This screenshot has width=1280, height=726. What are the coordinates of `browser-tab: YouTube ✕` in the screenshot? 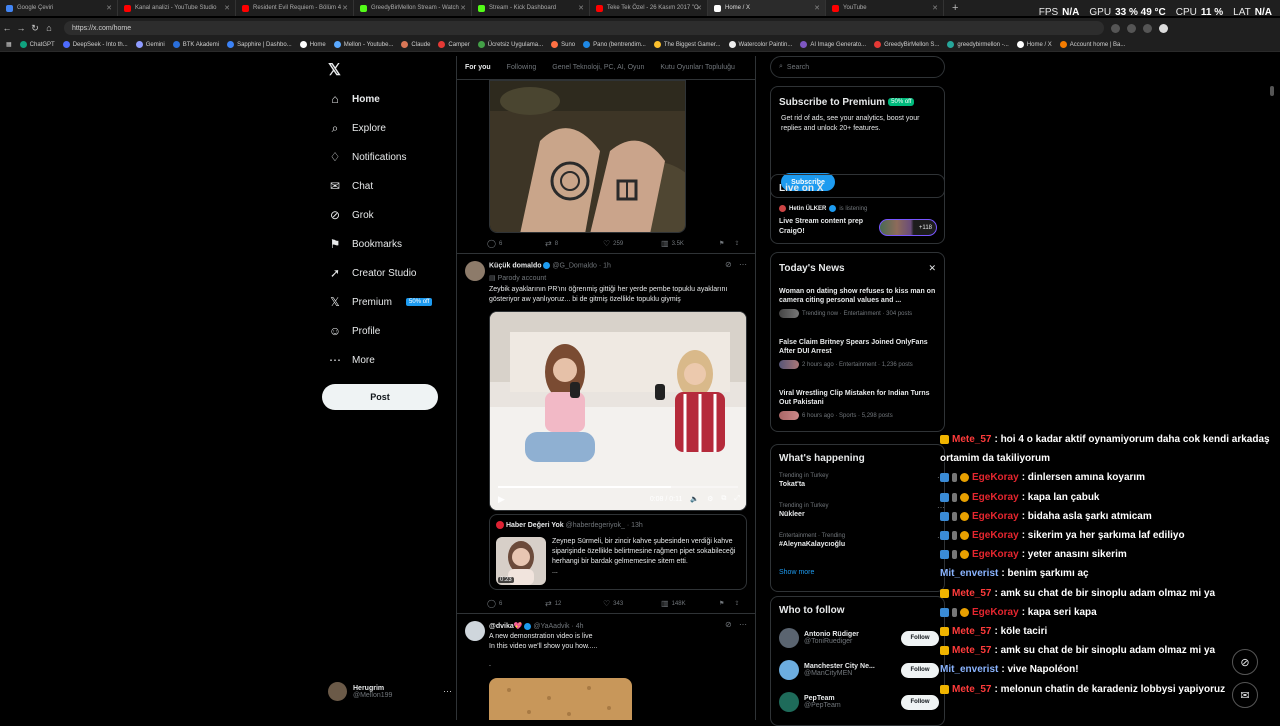 It's located at (885, 8).